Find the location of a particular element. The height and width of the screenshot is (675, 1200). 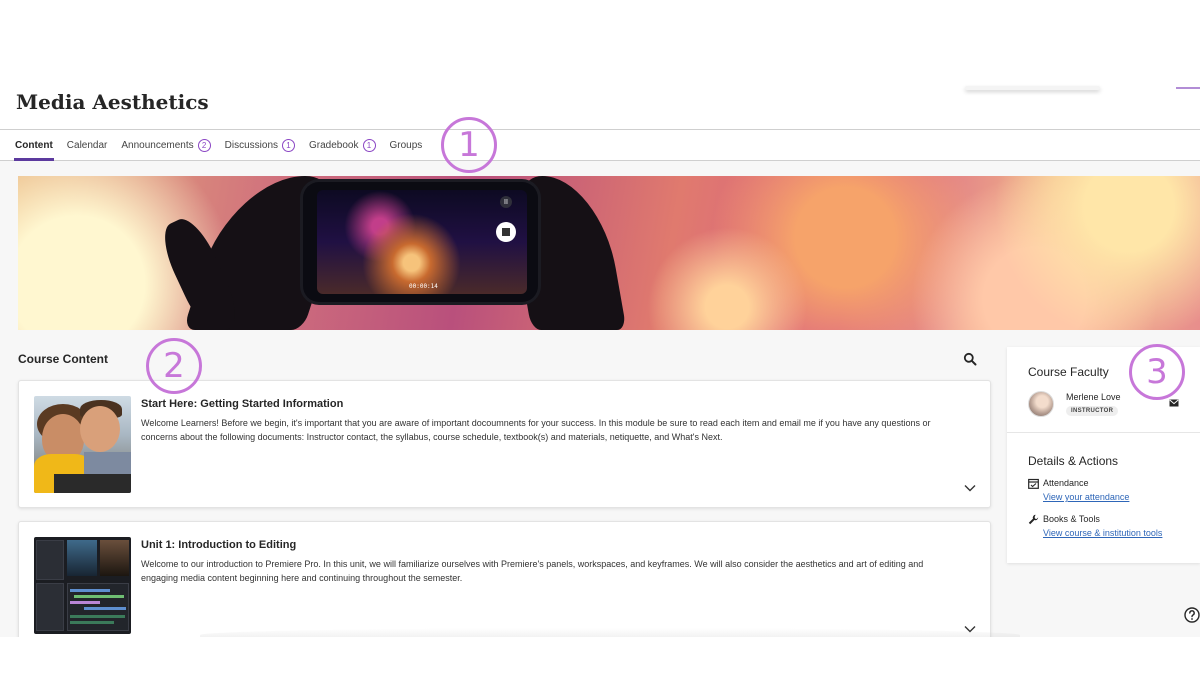

attendance-label: Attendance is located at coordinates (1066, 483).